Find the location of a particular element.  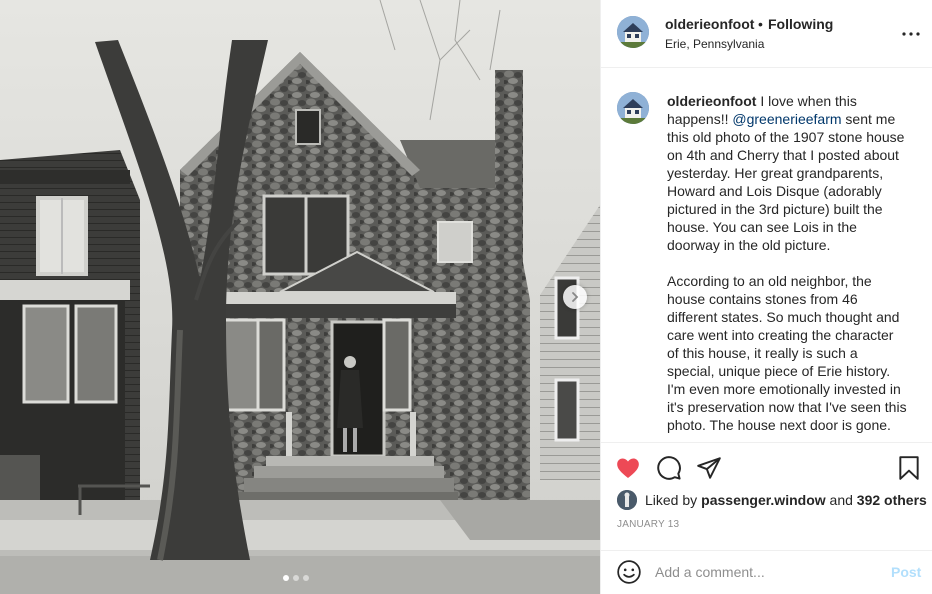

caption-username: olderieonfoot is located at coordinates (711, 101).